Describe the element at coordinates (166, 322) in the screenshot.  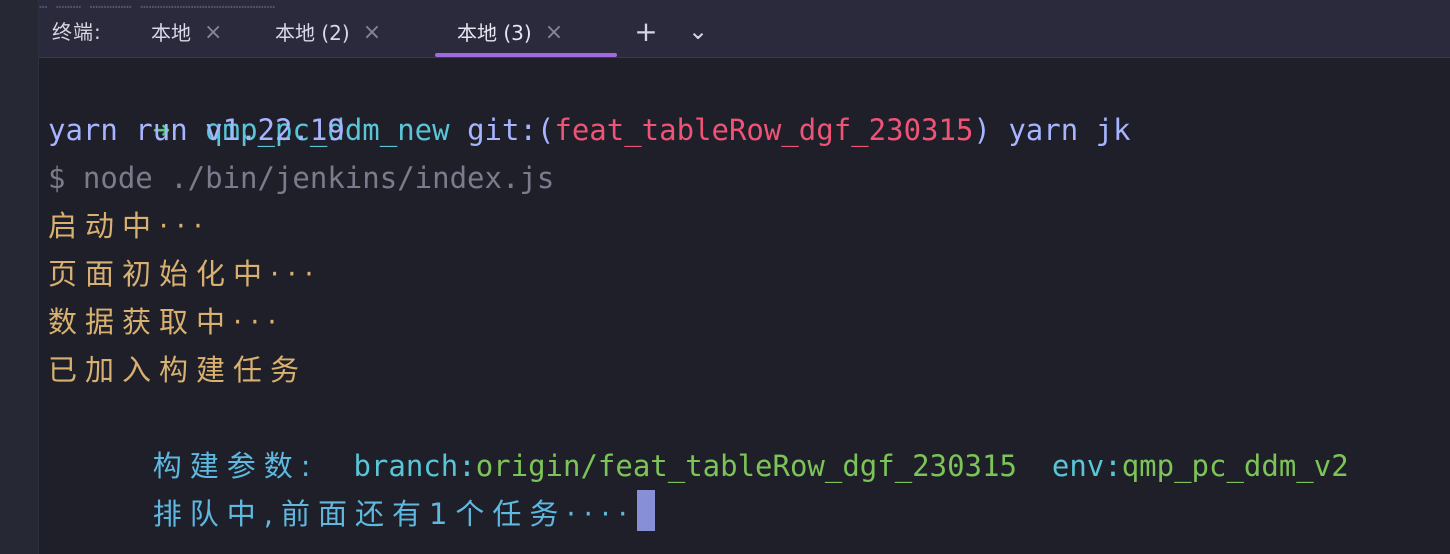
I see `data-fetch-status-line: 数据获取中···` at that location.